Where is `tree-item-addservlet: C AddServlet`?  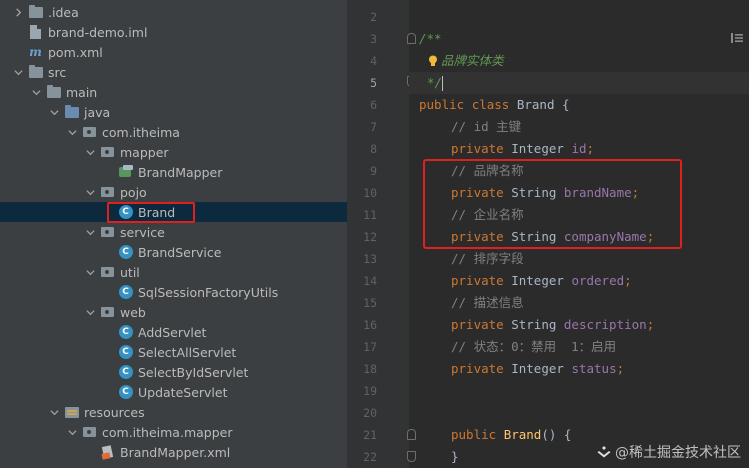
tree-item-addservlet: C AddServlet is located at coordinates (173, 332).